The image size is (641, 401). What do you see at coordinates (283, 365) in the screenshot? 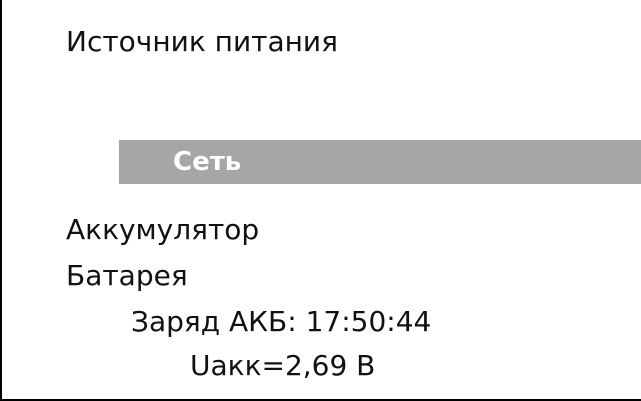
I see `battery-voltage-status: Uакк=2,69 В` at bounding box center [283, 365].